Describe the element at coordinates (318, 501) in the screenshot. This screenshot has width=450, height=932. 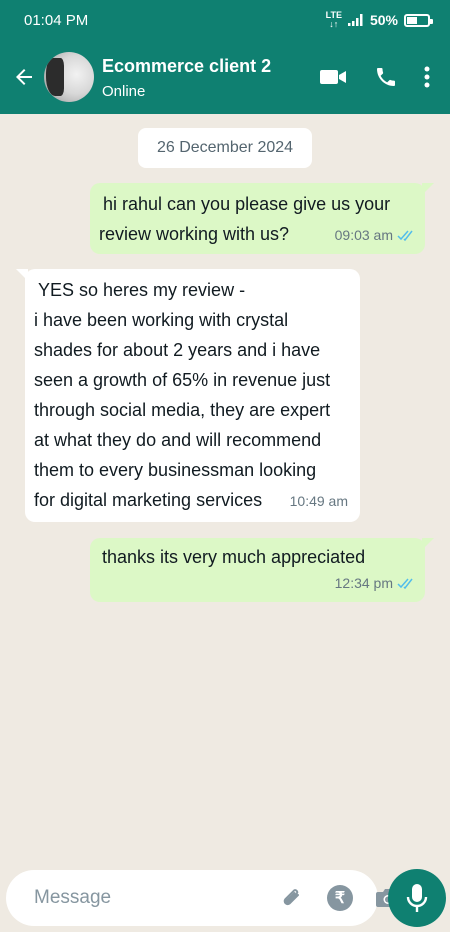
I see `message-time: 10:49 am` at that location.